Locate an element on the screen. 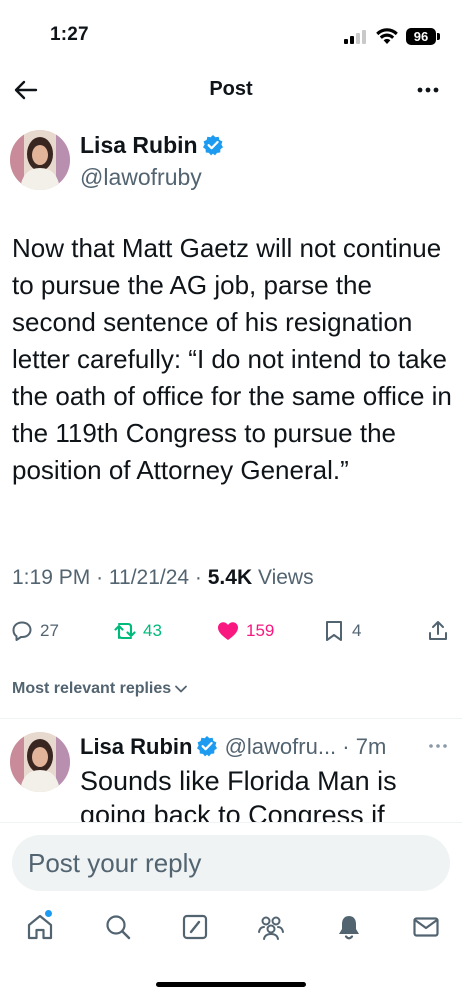 This screenshot has width=462, height=1000. replies-filter-dropdown: Most relevant replies is located at coordinates (100, 689).